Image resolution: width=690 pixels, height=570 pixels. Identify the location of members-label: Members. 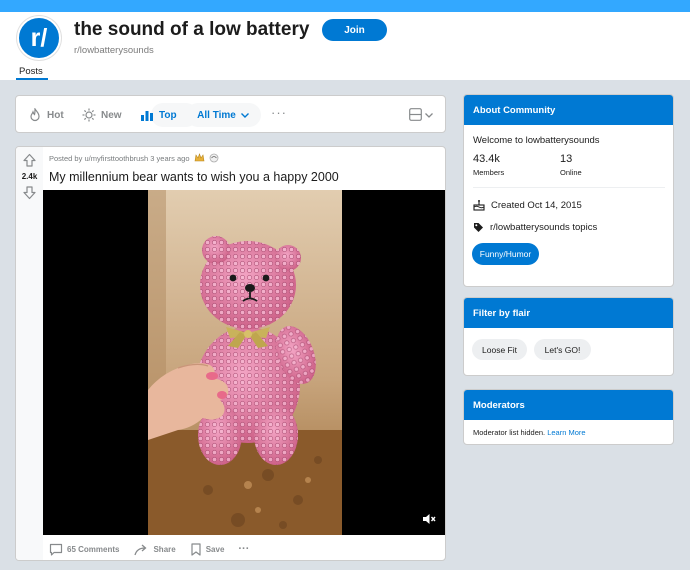
(489, 172).